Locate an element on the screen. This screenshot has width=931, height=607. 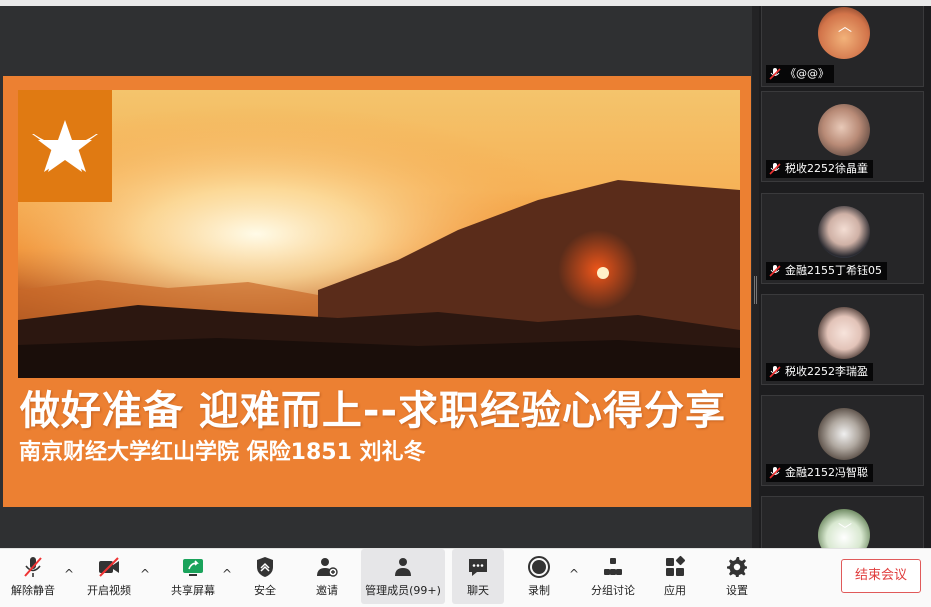
breakout-rooms-label: 分组讨论 is located at coordinates (613, 590).